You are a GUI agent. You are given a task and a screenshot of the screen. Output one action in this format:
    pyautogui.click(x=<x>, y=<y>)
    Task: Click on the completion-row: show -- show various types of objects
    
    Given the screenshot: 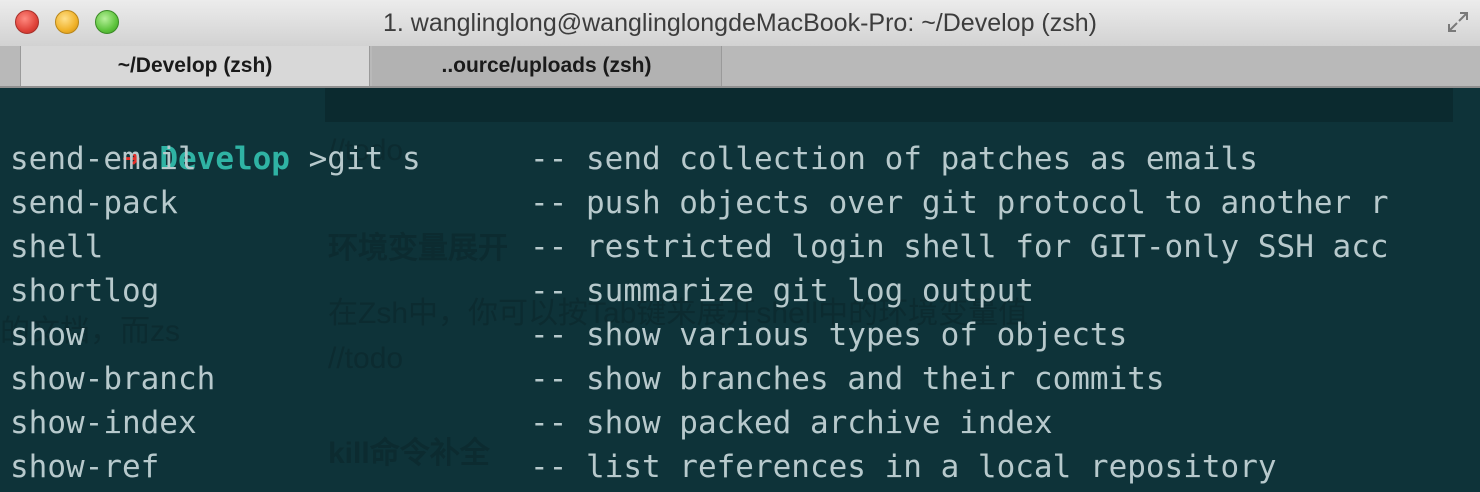 What is the action you would take?
    pyautogui.click(x=745, y=335)
    